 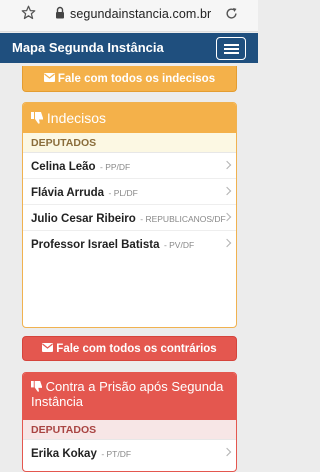 I want to click on deputy-name: Julio Cesar Ribeiro, so click(x=83, y=219).